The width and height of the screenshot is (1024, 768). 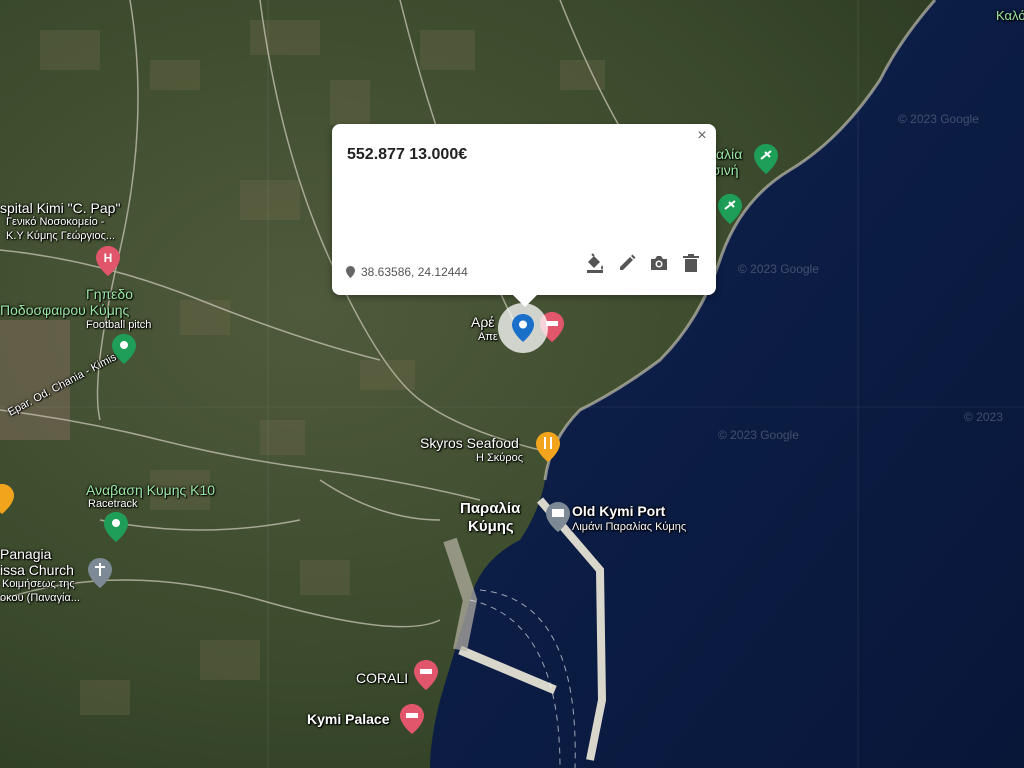 What do you see at coordinates (38, 584) in the screenshot?
I see `church-sublabel: Κοιμήσεως της` at bounding box center [38, 584].